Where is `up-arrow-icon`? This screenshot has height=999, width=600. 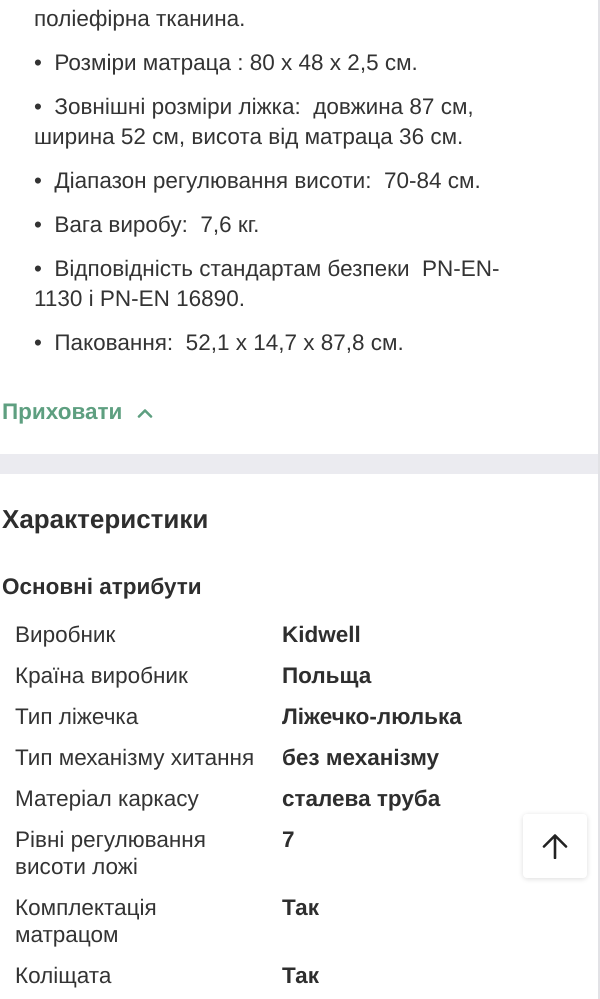
up-arrow-icon is located at coordinates (555, 846).